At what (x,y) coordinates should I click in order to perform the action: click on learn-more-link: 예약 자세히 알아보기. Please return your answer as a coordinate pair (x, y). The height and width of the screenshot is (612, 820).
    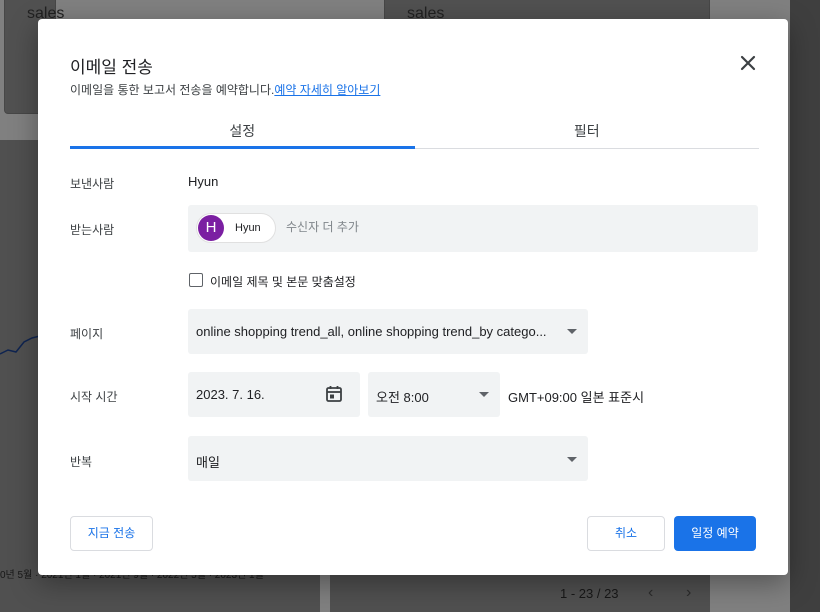
    Looking at the image, I should click on (327, 90).